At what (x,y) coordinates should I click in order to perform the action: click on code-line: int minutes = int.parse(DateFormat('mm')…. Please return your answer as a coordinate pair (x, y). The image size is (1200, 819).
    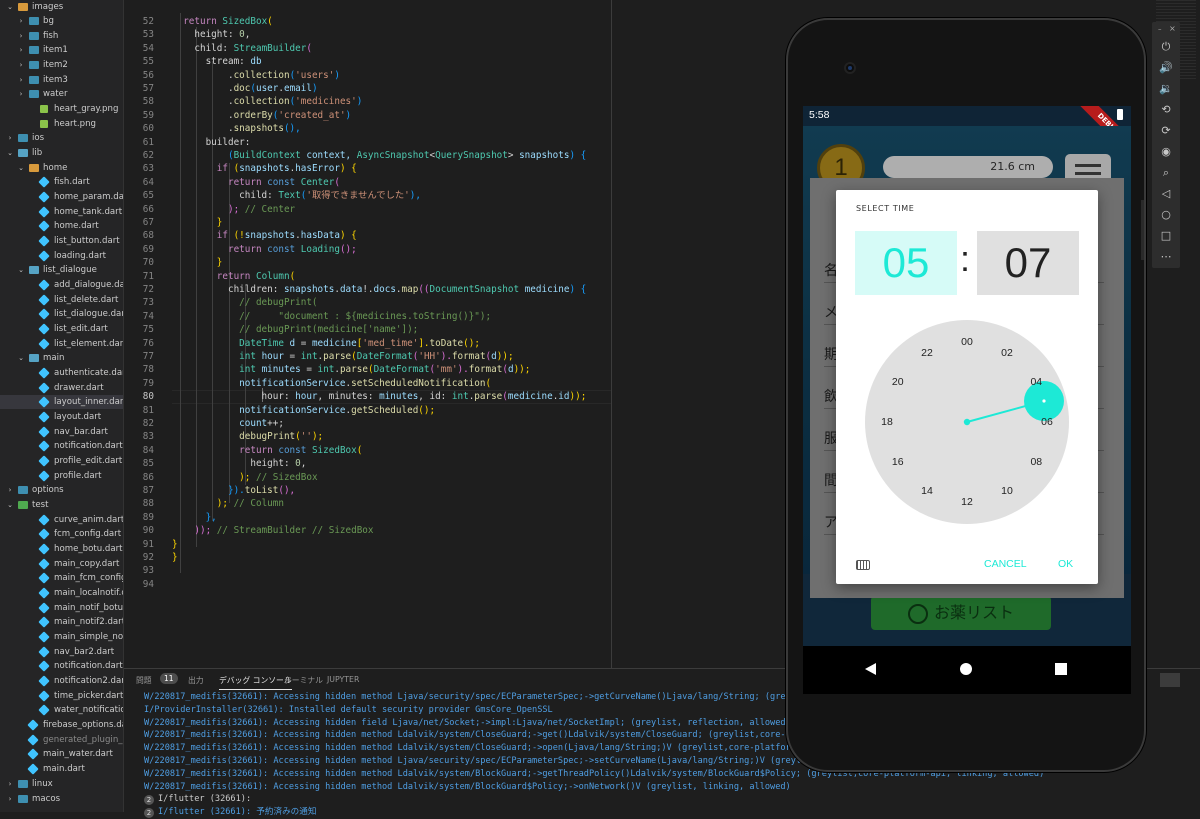
    Looking at the image, I should click on (351, 369).